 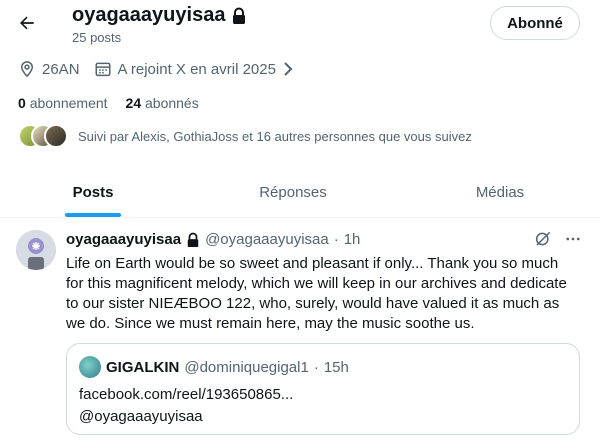 What do you see at coordinates (535, 23) in the screenshot?
I see `following-button: Abonné` at bounding box center [535, 23].